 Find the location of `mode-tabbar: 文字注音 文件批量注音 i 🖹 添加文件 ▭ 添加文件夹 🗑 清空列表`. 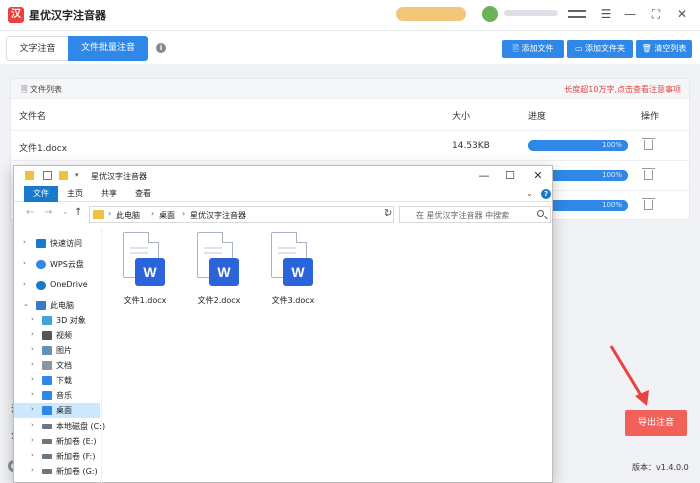

mode-tabbar: 文字注音 文件批量注音 i 🖹 添加文件 ▭ 添加文件夹 🗑 清空列表 is located at coordinates (350, 47).